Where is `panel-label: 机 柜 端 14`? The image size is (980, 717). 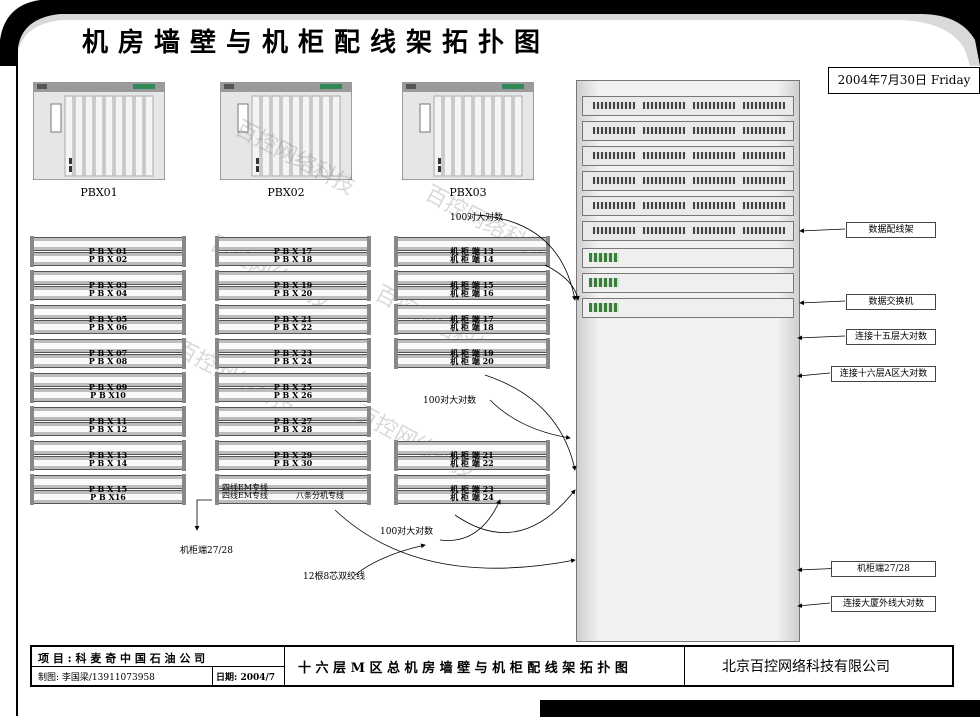
panel-label: 机 柜 端 14 is located at coordinates (472, 259).